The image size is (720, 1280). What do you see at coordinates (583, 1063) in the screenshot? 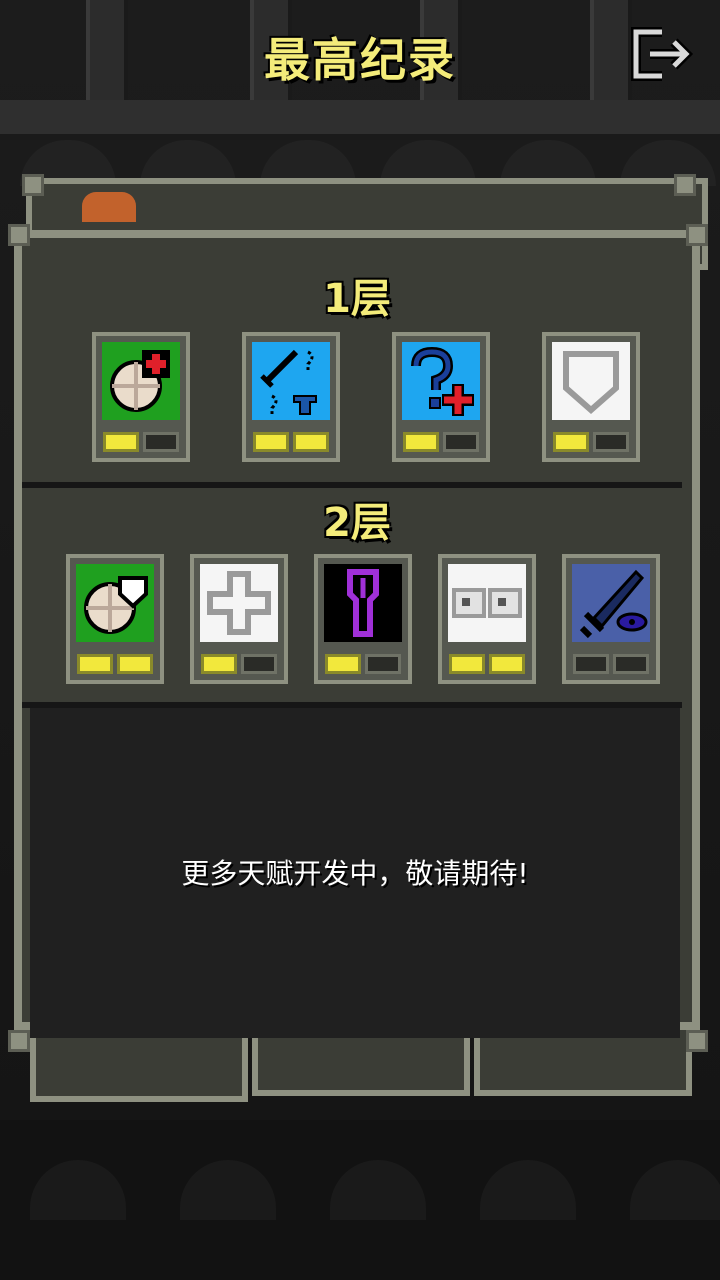
I see `tab-third` at bounding box center [583, 1063].